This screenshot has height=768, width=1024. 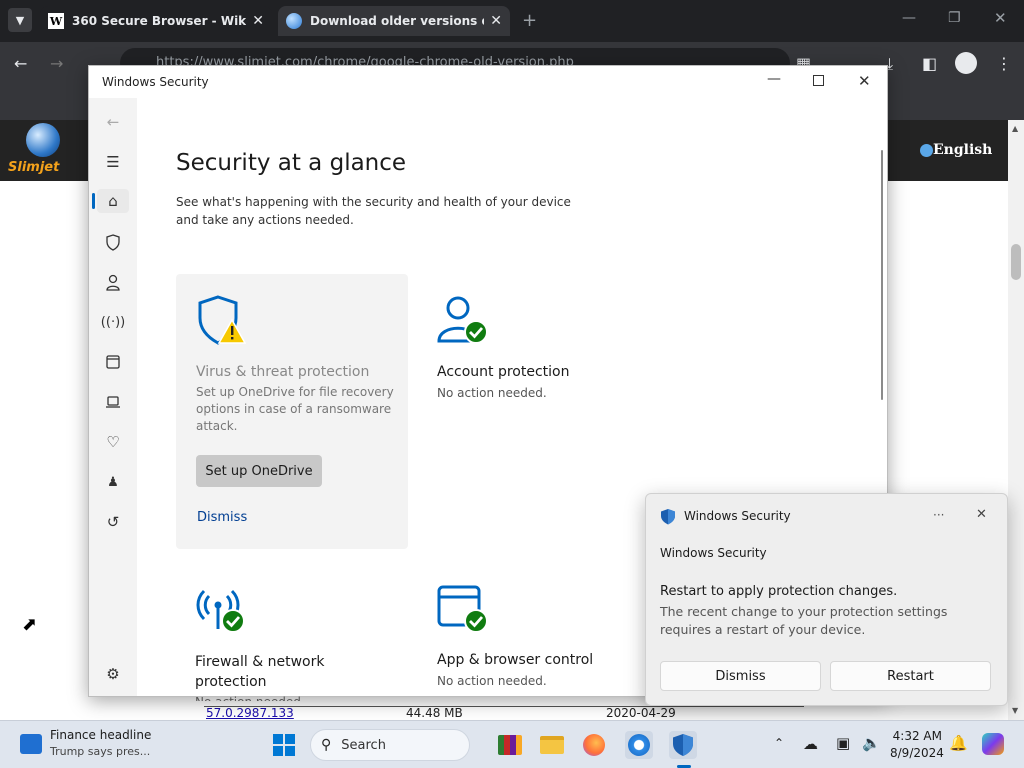 What do you see at coordinates (779, 743) in the screenshot?
I see `tray-chevron-up-icon: ⌃` at bounding box center [779, 743].